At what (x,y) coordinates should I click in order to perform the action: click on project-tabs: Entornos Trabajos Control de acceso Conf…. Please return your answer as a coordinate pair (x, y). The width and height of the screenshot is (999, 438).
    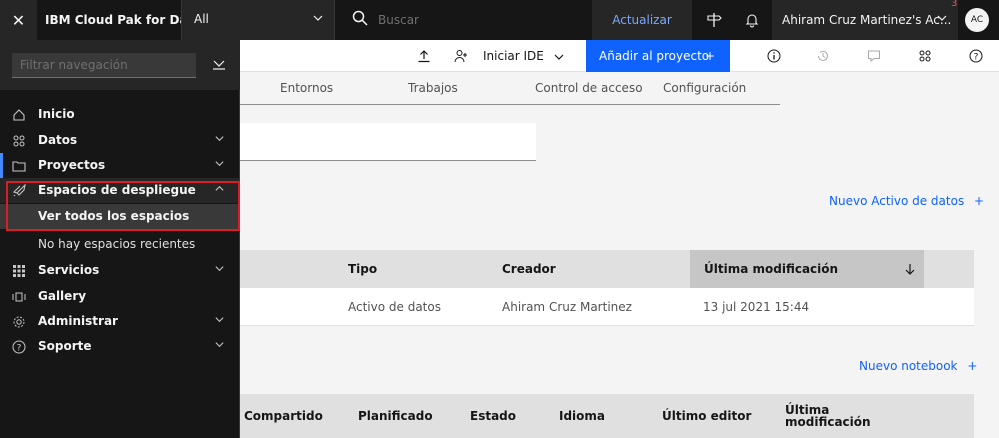
    Looking at the image, I should click on (510, 88).